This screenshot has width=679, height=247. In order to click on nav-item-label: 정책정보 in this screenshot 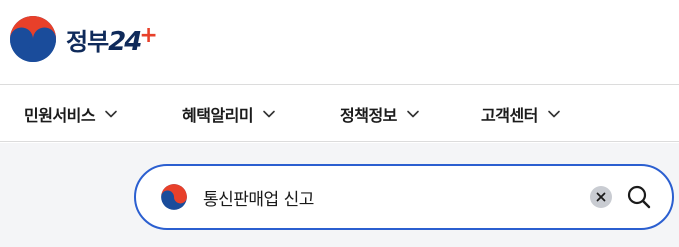, I will do `click(368, 115)`.